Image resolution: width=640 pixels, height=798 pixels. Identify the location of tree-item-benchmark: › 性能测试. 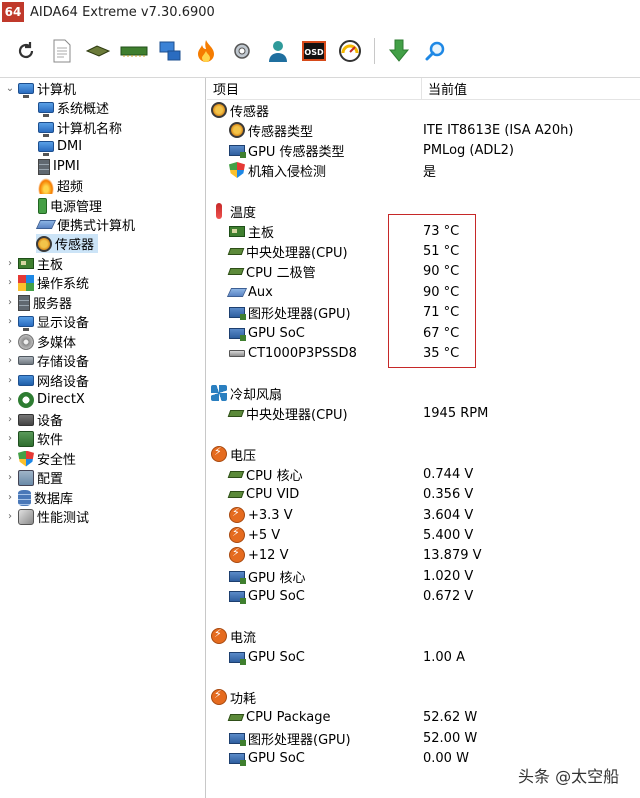
(46, 516).